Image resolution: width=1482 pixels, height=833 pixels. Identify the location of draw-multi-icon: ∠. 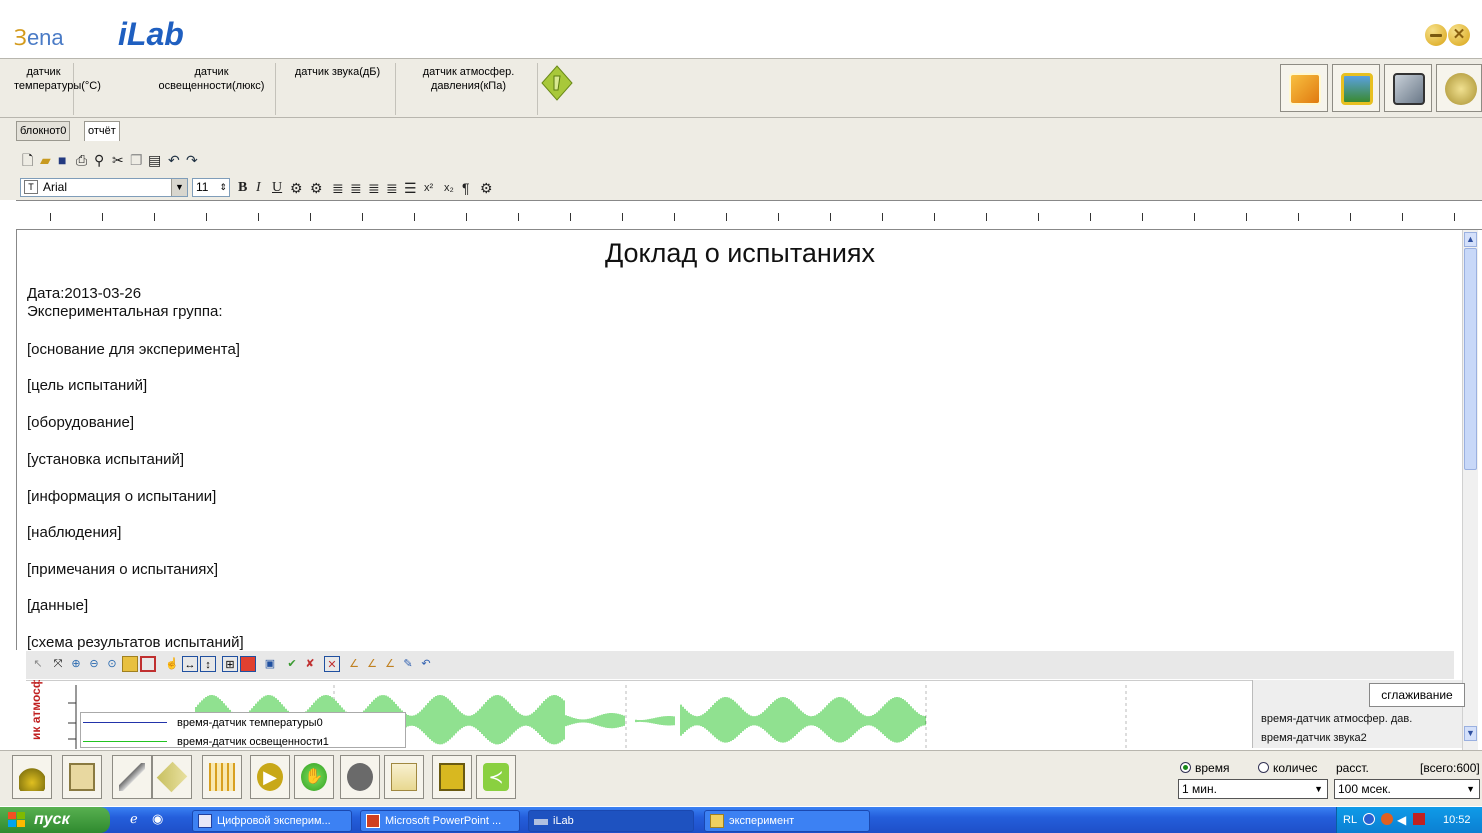
(390, 664).